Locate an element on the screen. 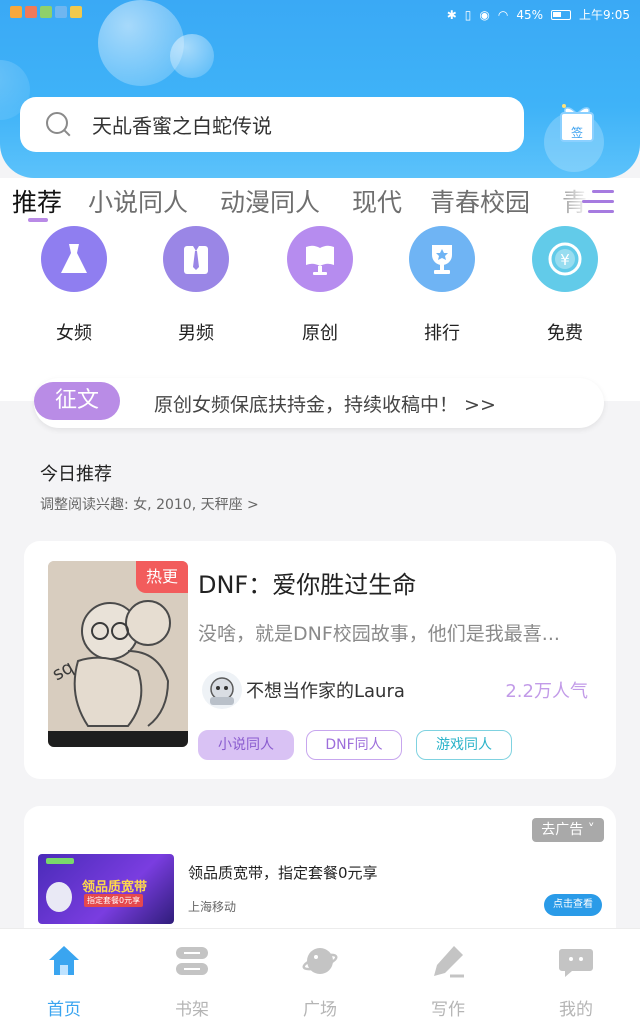 This screenshot has height=1024, width=640. category-tabs: 推荐 小说同人 动漫同人 现代 青春校园 青春 is located at coordinates (320, 202).